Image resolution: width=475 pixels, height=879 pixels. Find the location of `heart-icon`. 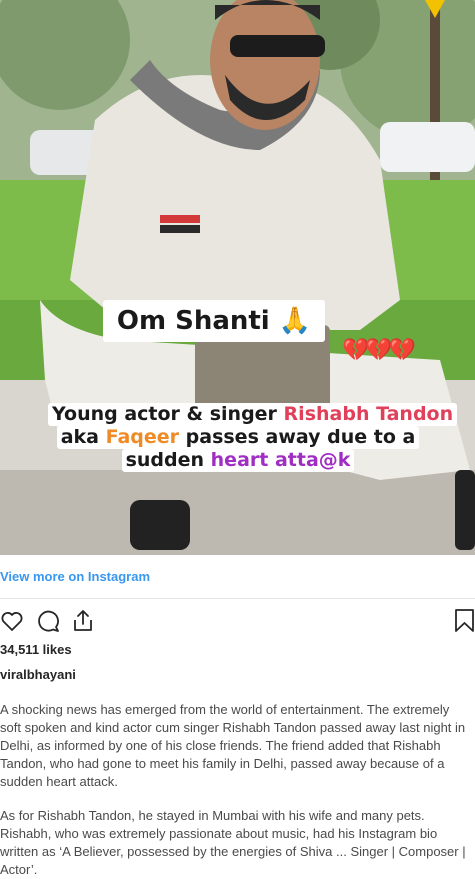

heart-icon is located at coordinates (12, 623).